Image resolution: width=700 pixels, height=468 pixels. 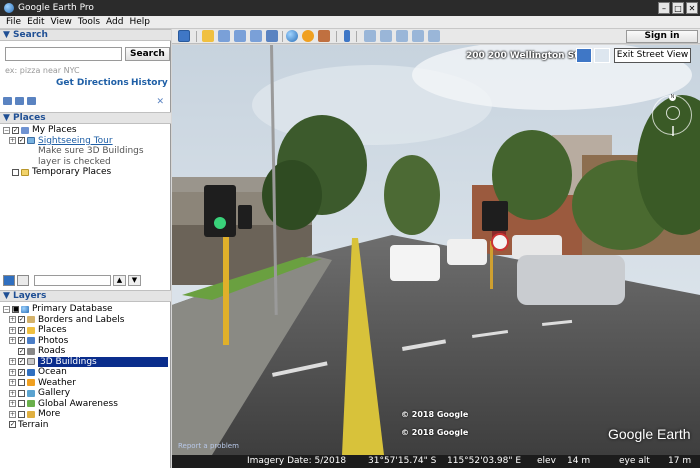 I want to click on layer-row: + ✓ Places, so click(x=84, y=330).